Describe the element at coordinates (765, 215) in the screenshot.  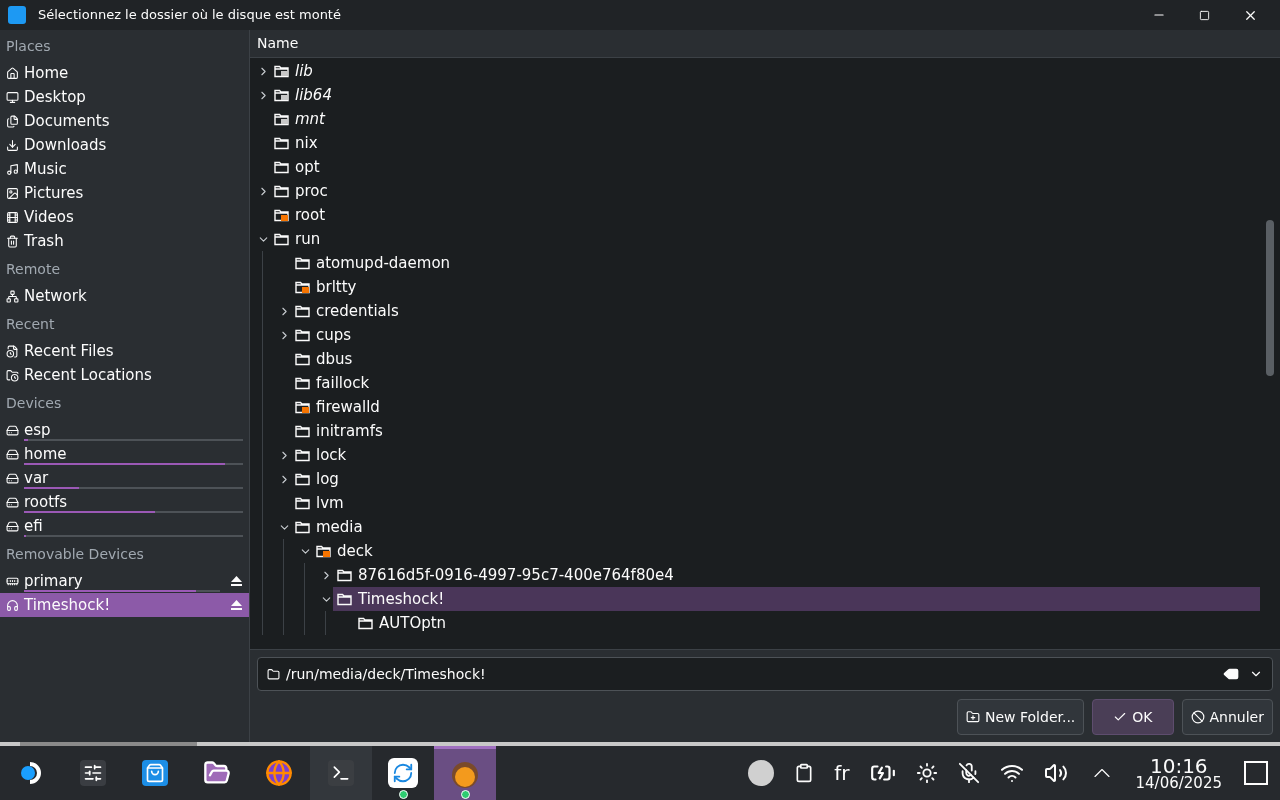
I see `folder-item: root` at that location.